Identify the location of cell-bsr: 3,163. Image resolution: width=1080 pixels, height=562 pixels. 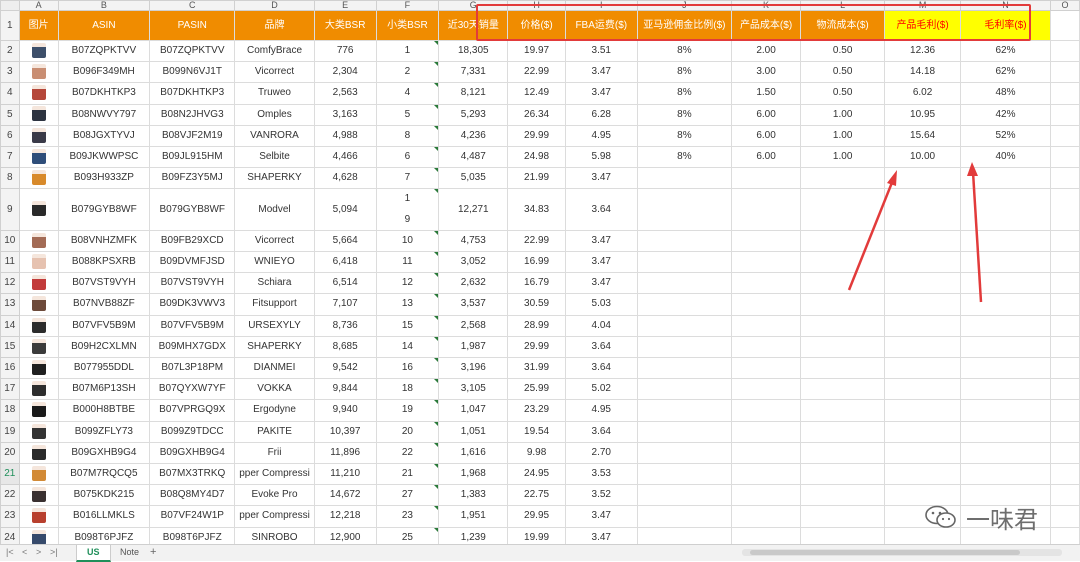
(345, 114).